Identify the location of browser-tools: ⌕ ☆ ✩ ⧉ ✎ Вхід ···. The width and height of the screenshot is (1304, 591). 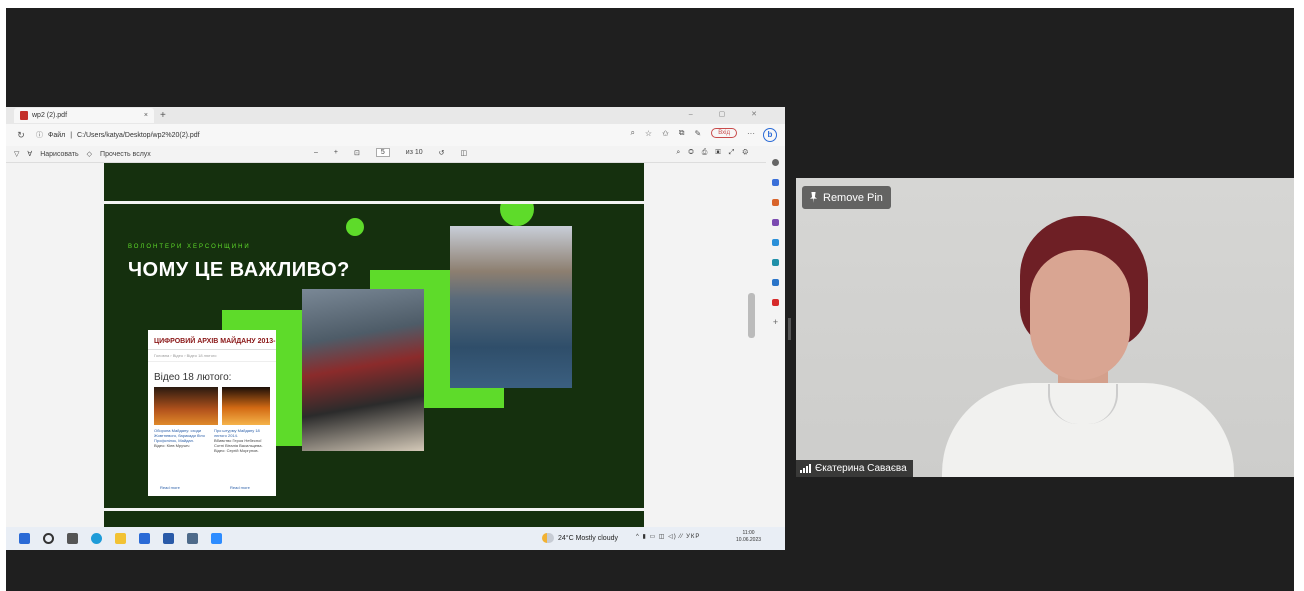
(692, 133).